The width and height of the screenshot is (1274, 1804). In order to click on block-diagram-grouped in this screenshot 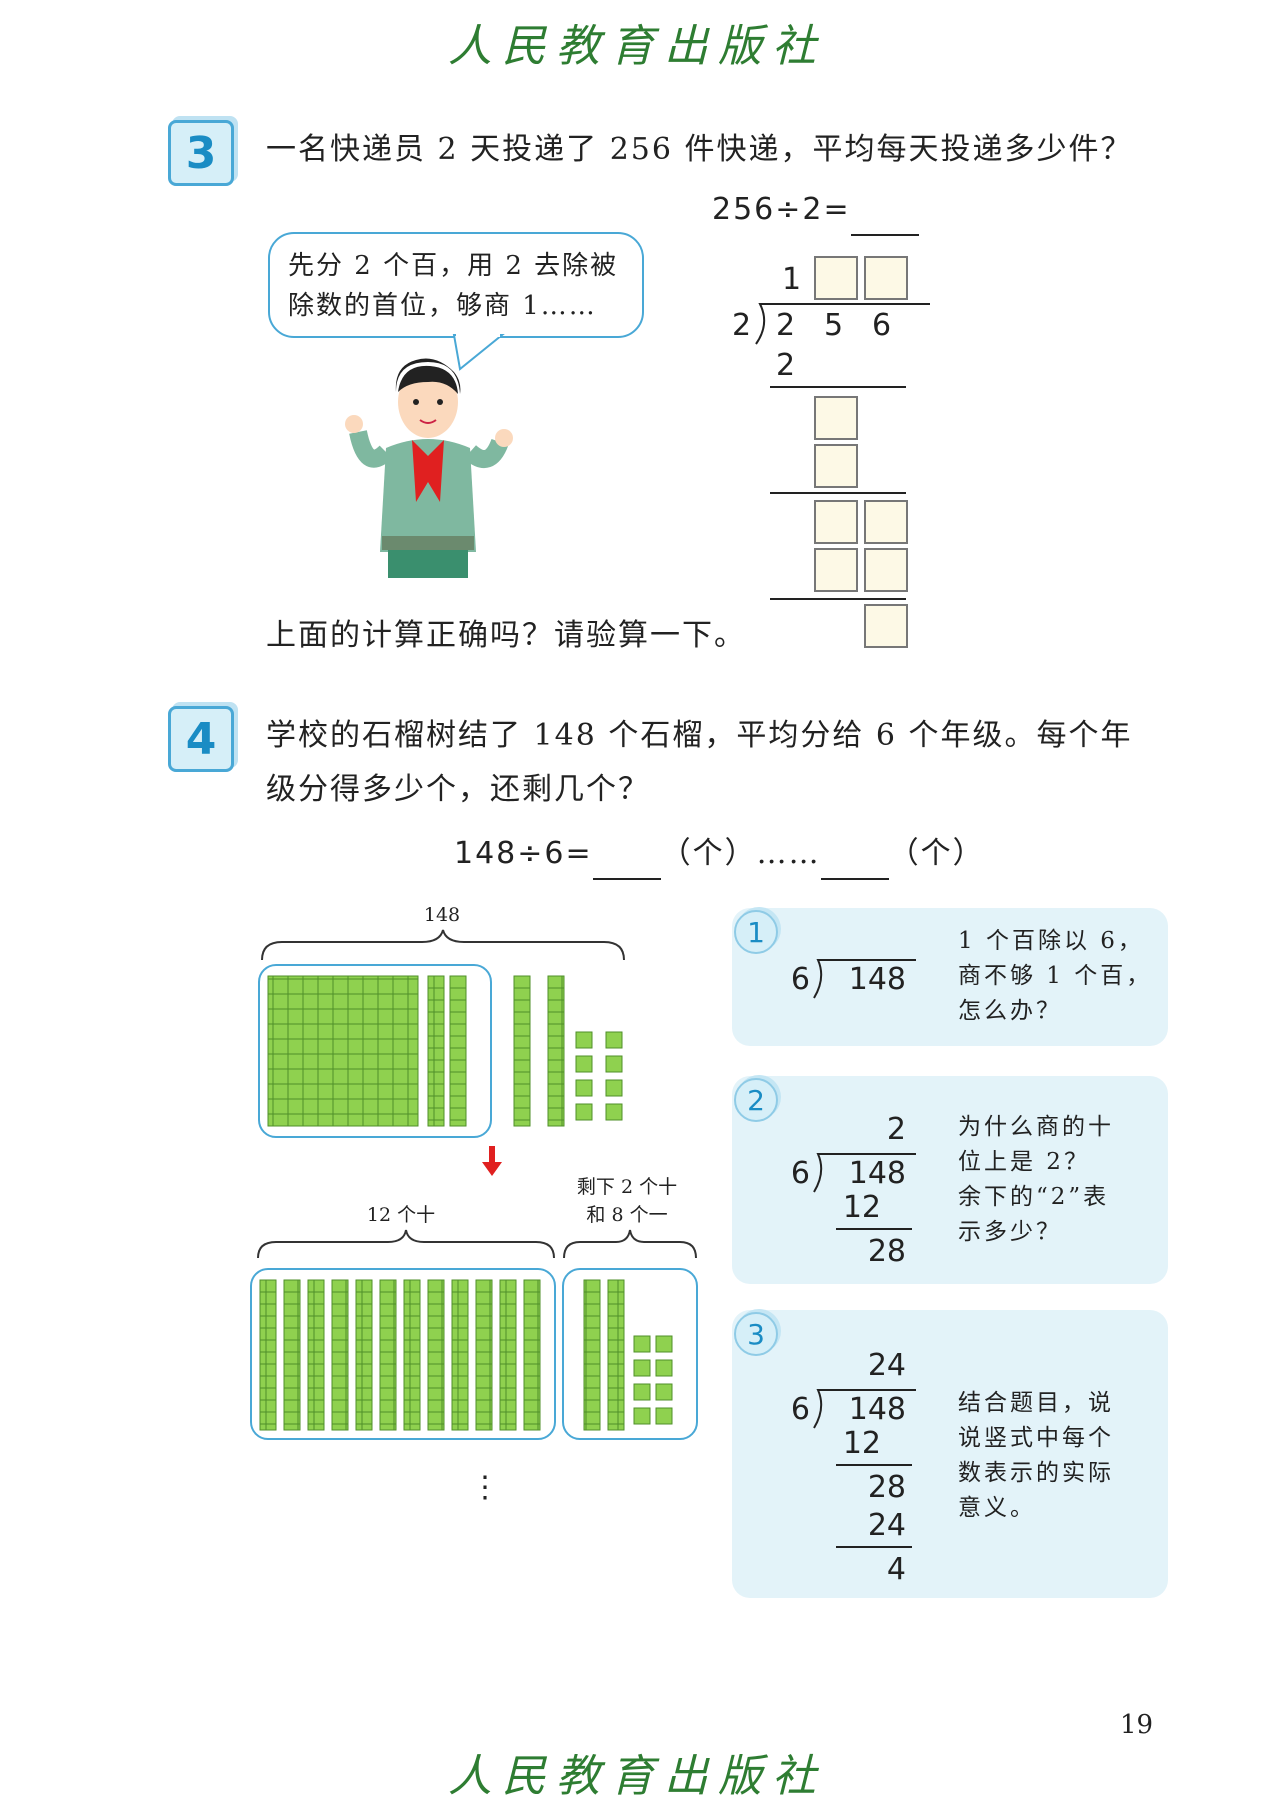, I will do `click(466, 1355)`.